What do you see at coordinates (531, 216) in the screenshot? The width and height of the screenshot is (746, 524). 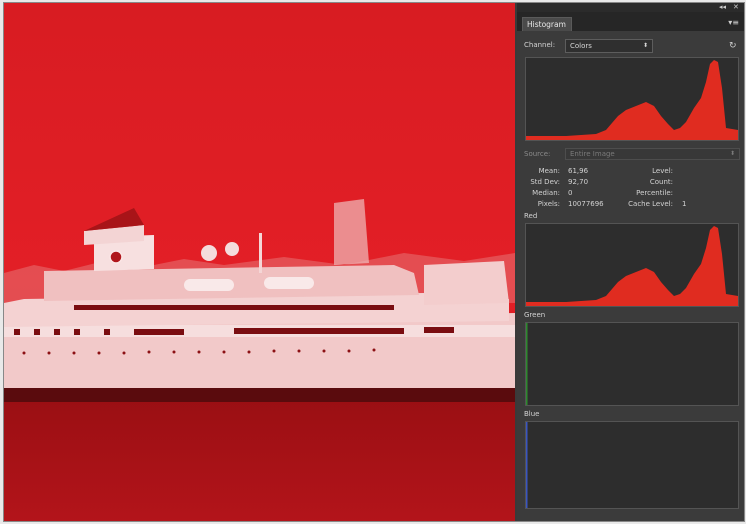 I see `red-channel-label: Red` at bounding box center [531, 216].